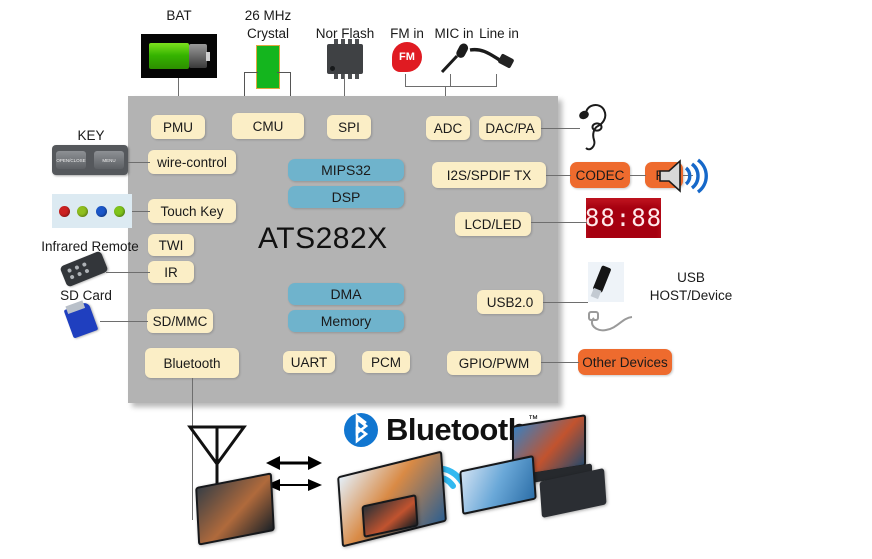 The image size is (872, 559). What do you see at coordinates (683, 176) in the screenshot?
I see `speaker-icon` at bounding box center [683, 176].